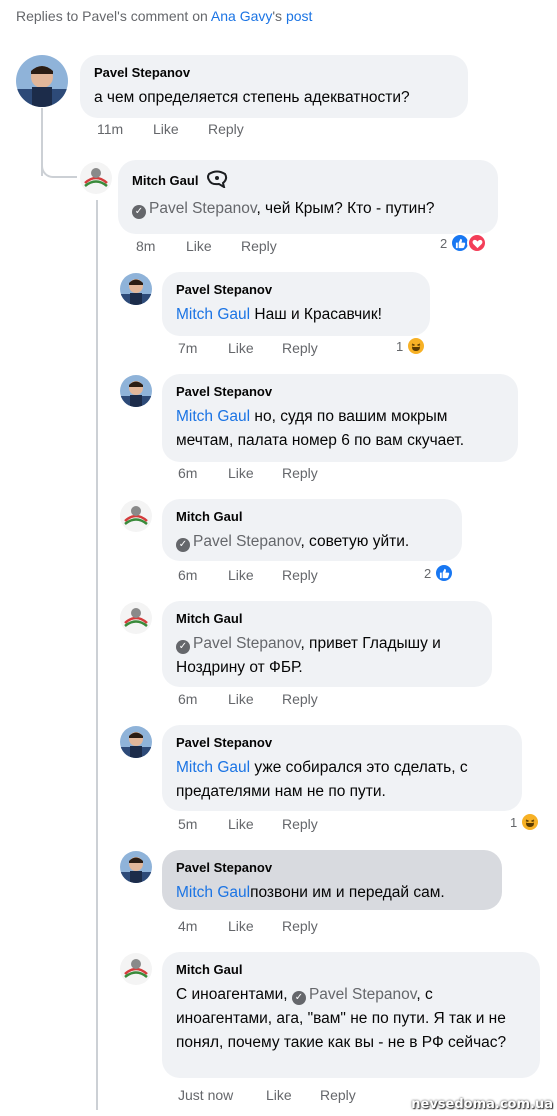 This screenshot has width=557, height=1116. Describe the element at coordinates (59, 164) in the screenshot. I see `thread-elbow` at that location.